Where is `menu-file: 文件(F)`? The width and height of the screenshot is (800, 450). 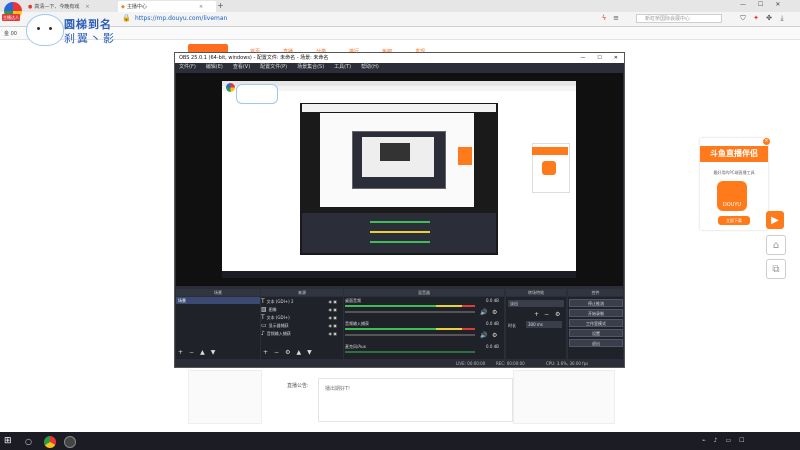
menu-file: 文件(F) is located at coordinates (187, 67).